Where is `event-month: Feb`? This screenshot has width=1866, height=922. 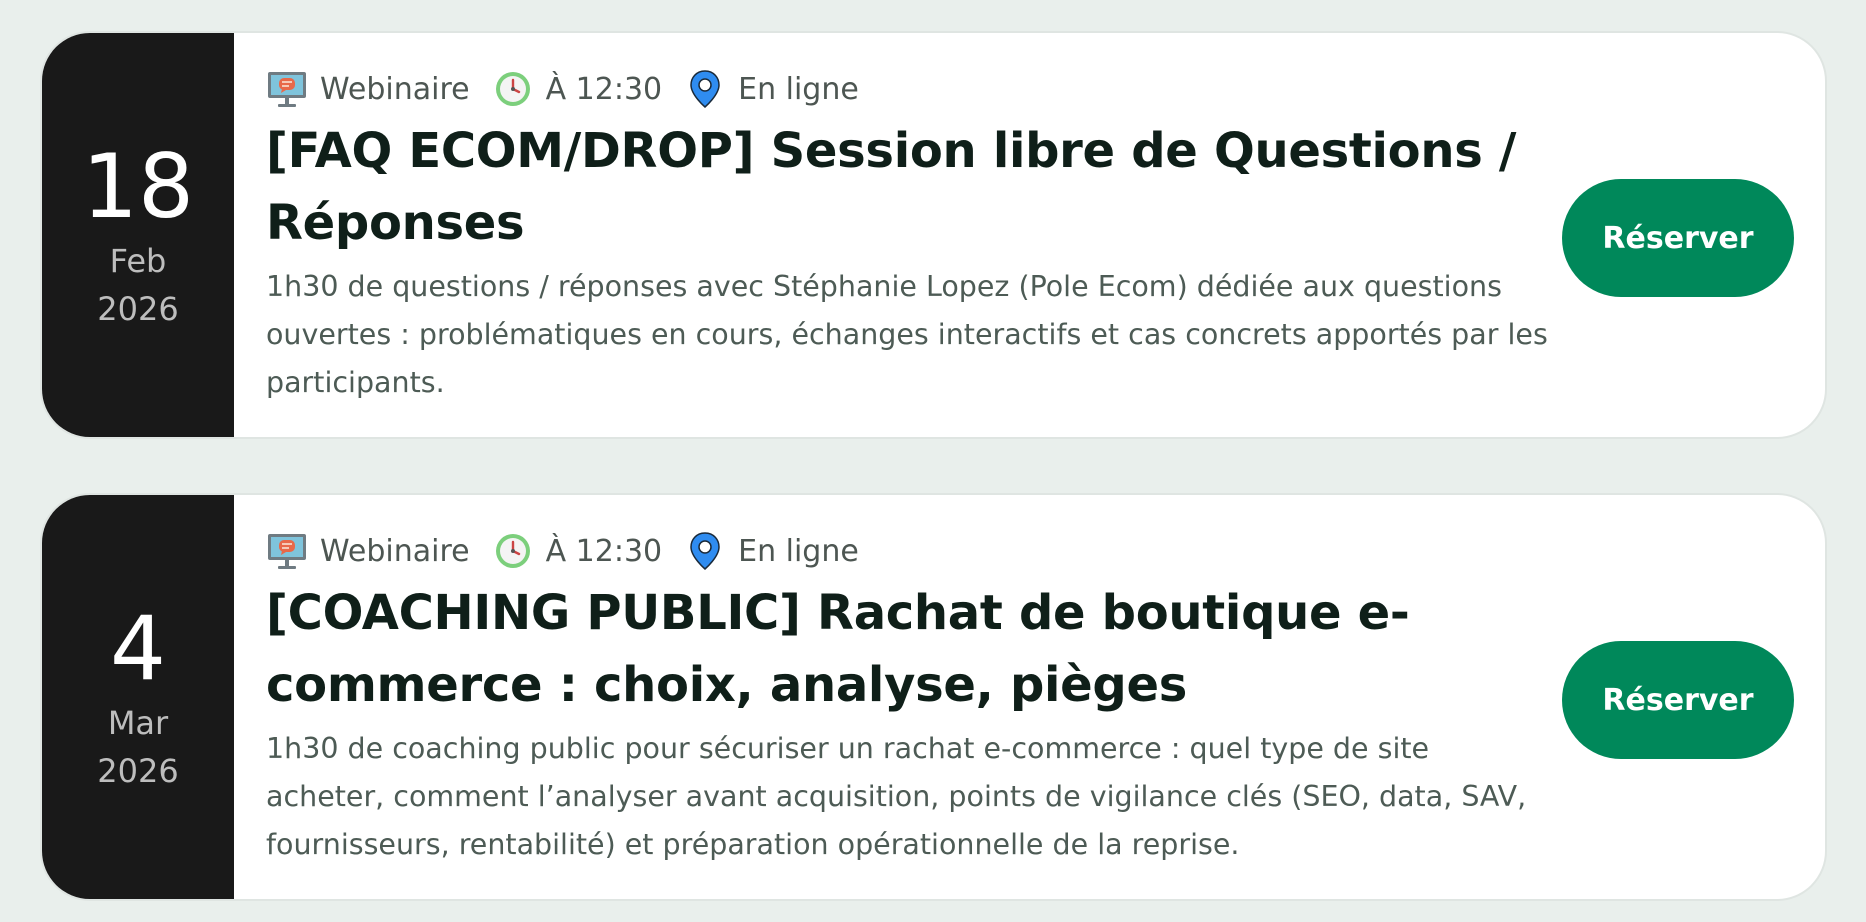 event-month: Feb is located at coordinates (138, 261).